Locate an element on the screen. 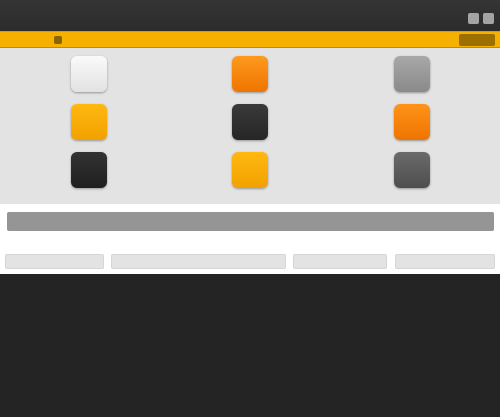 This screenshot has width=500, height=417. menu-icon is located at coordinates (58, 40).